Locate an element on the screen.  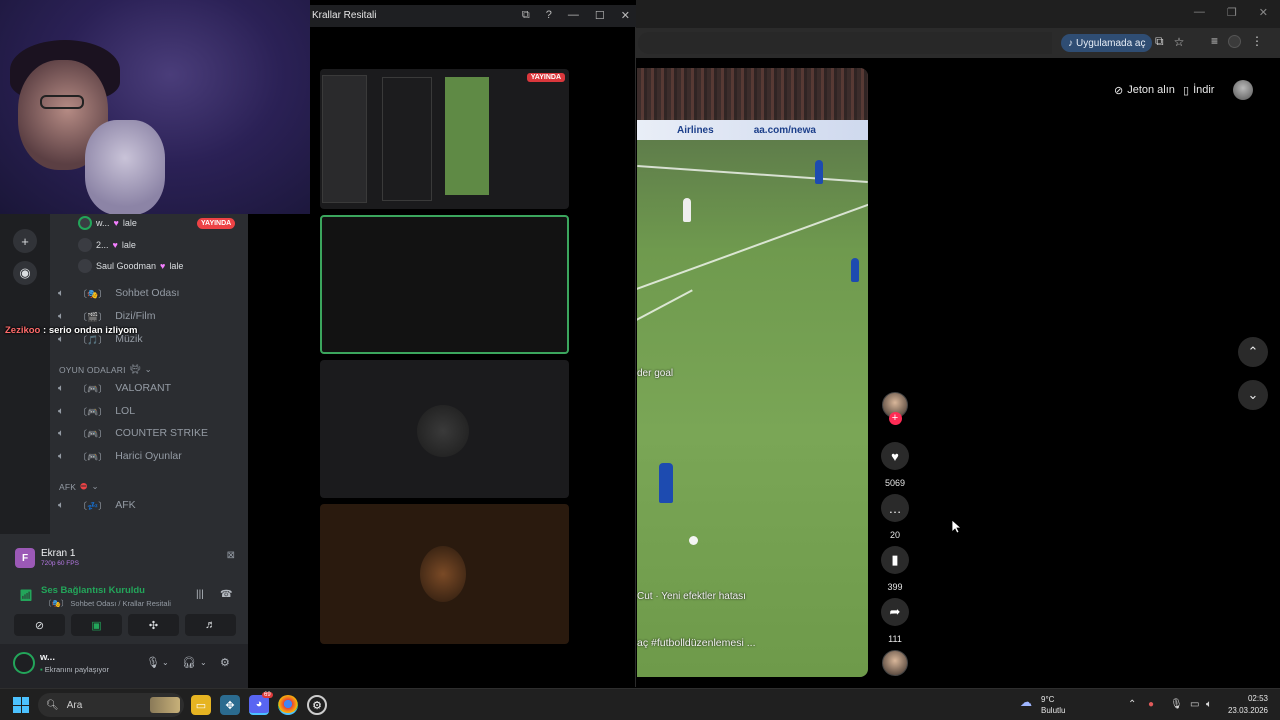
video-caption: der goal is located at coordinates (655, 373).